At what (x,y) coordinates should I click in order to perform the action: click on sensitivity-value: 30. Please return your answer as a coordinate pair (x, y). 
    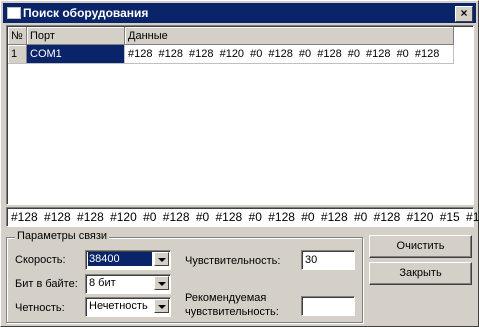
    Looking at the image, I should click on (311, 260).